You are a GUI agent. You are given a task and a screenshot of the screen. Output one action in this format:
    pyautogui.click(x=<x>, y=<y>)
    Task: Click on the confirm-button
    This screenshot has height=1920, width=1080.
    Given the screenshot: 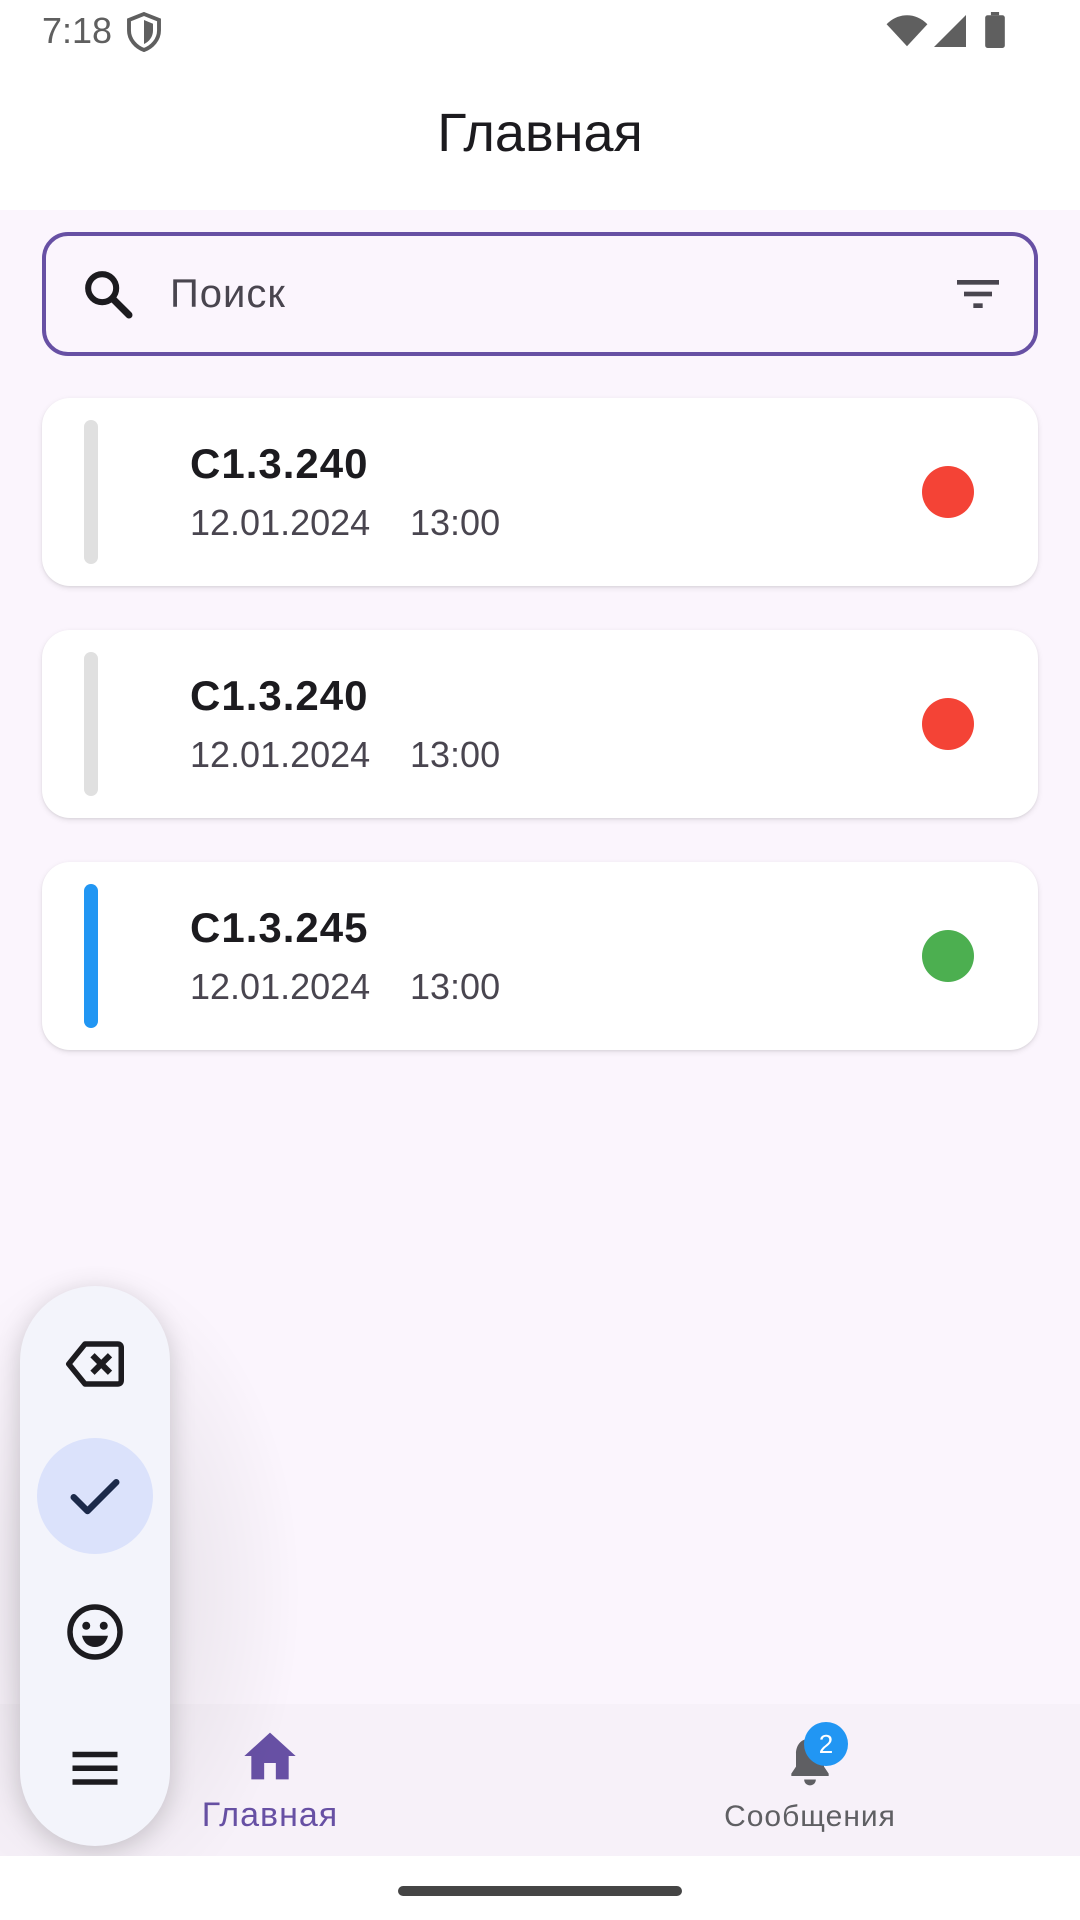 What is the action you would take?
    pyautogui.click(x=95, y=1496)
    